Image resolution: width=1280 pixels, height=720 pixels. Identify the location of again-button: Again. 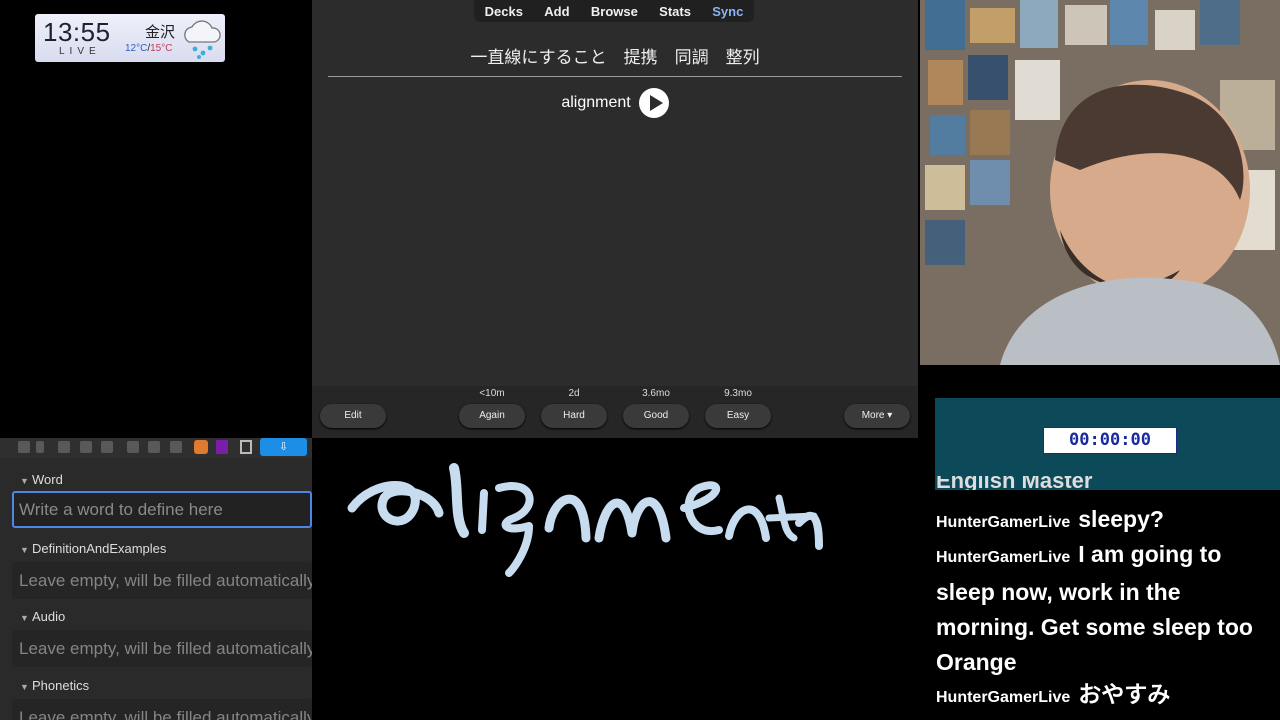
(492, 416).